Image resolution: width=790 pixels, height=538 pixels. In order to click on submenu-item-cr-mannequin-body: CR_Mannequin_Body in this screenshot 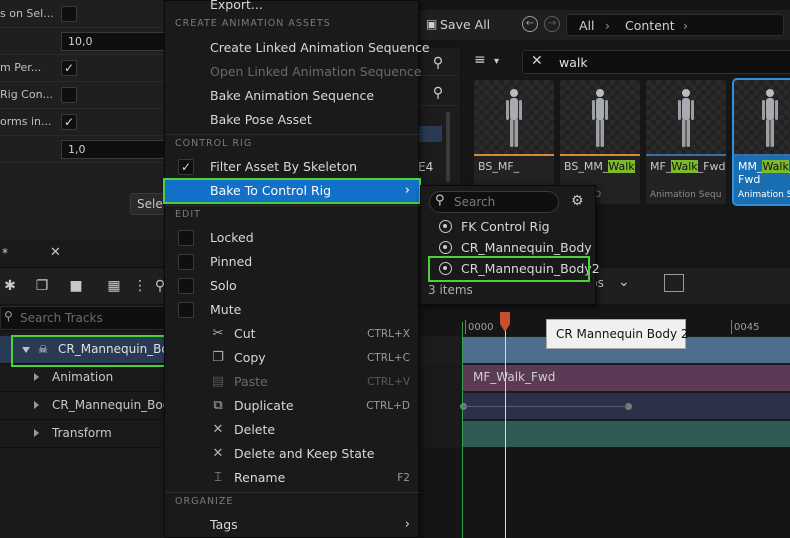, I will do `click(511, 248)`.